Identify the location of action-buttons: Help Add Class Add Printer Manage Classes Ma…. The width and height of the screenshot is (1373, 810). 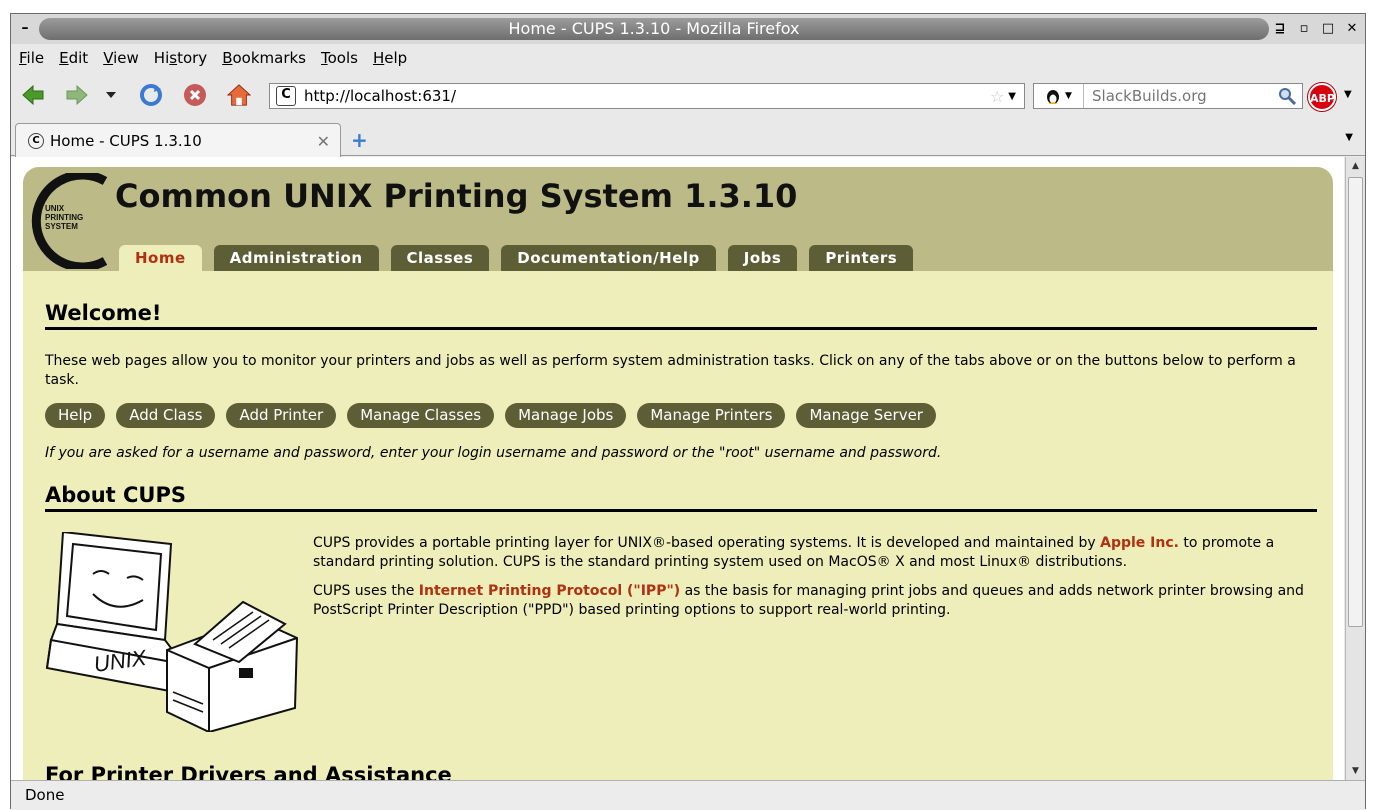
(681, 415).